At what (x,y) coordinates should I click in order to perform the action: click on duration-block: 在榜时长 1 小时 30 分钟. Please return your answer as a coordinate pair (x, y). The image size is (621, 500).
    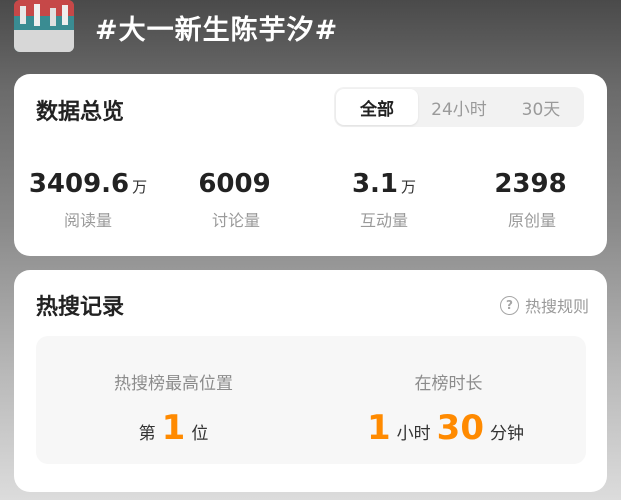
    Looking at the image, I should click on (448, 400).